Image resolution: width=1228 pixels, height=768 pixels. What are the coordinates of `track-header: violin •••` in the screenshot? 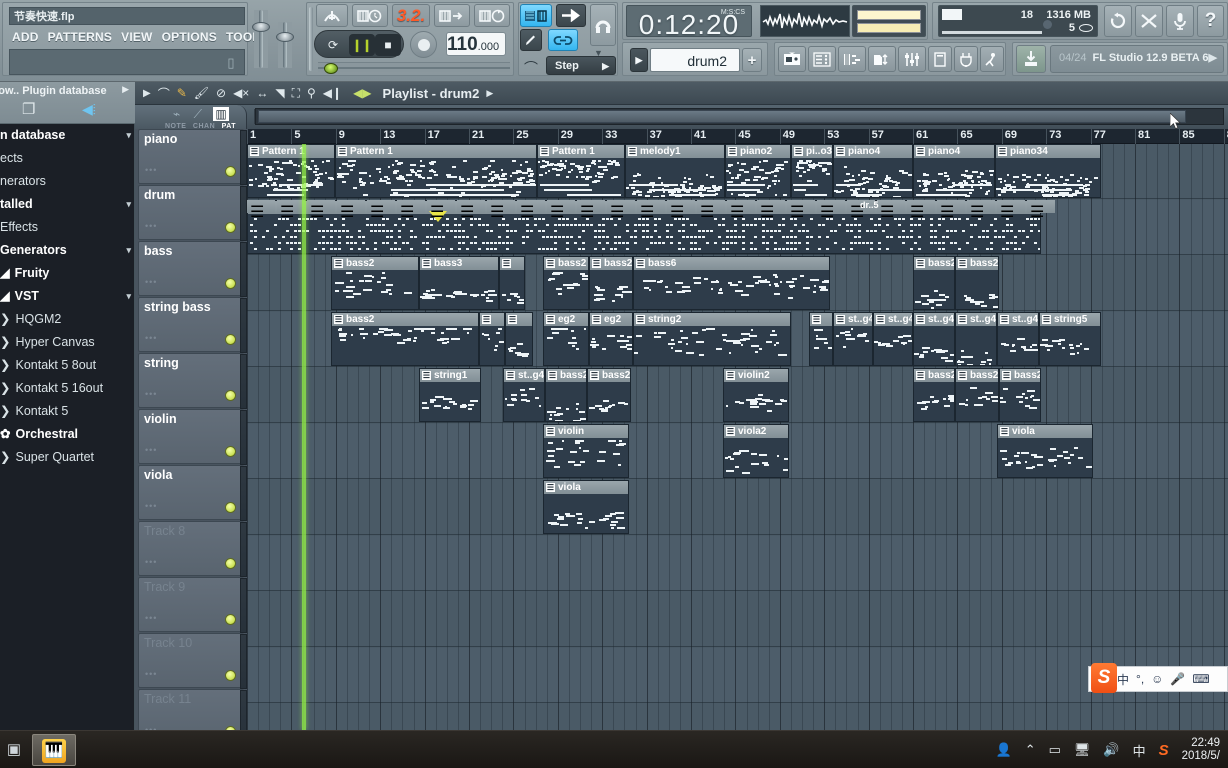 It's located at (192, 437).